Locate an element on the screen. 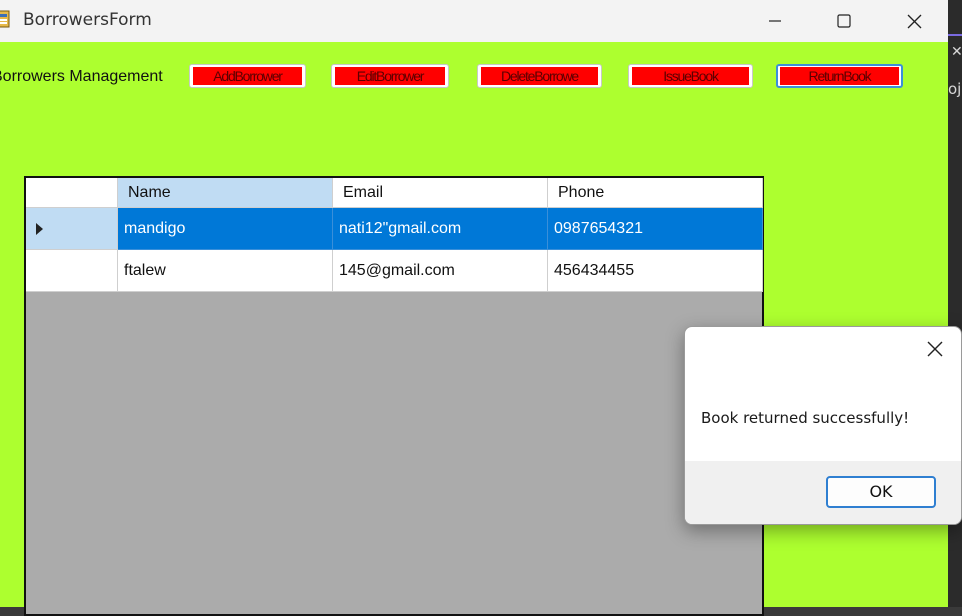 The height and width of the screenshot is (616, 962). close-button is located at coordinates (914, 21).